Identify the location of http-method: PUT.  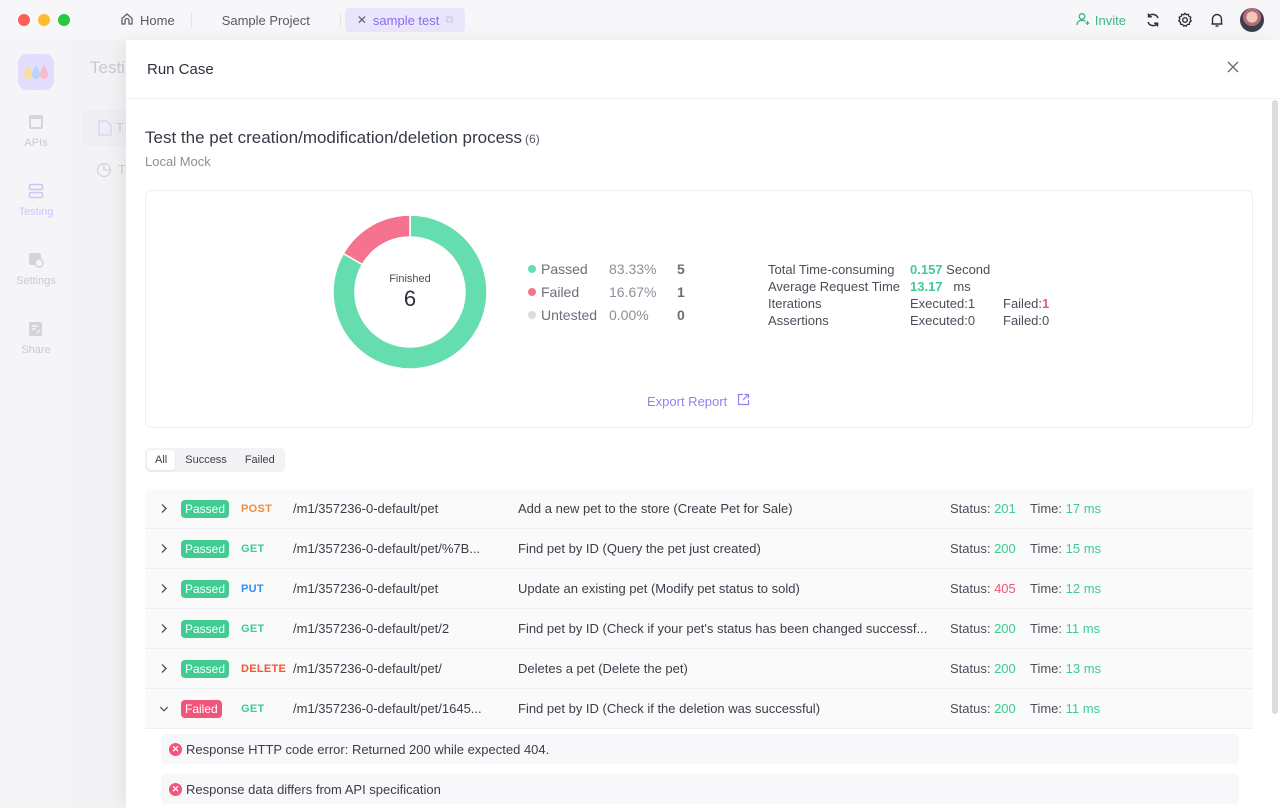
(252, 588).